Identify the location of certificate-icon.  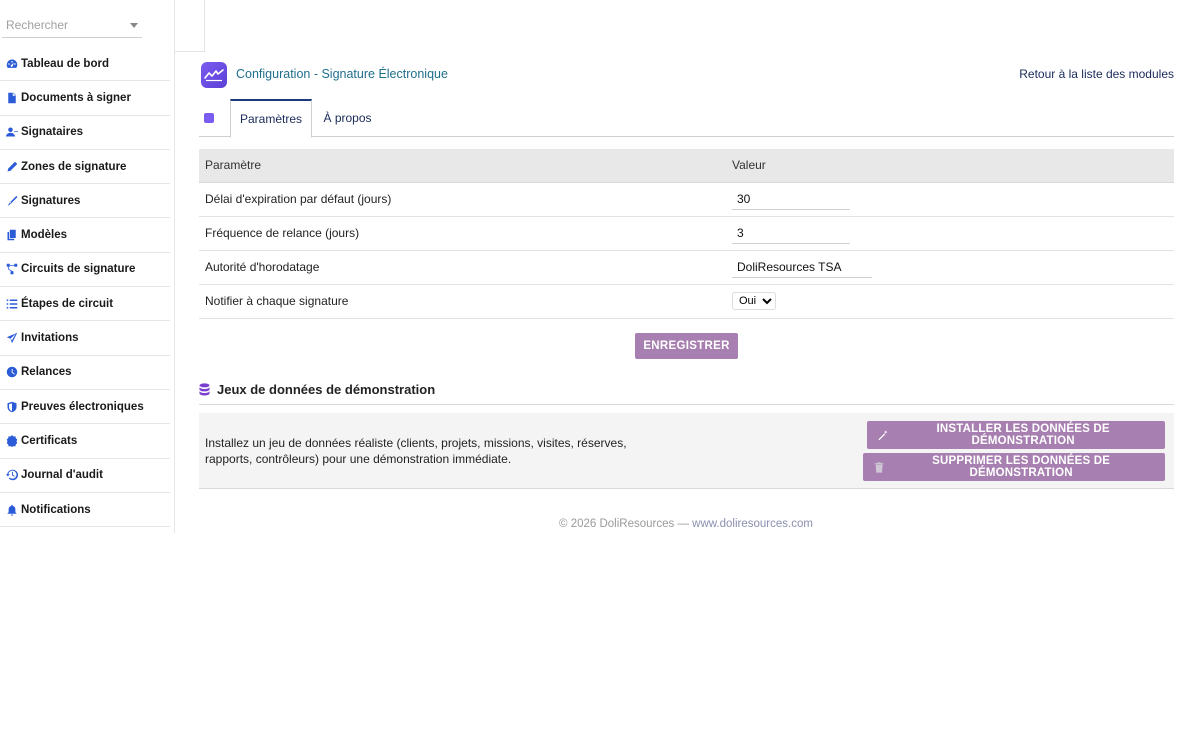
(12, 441).